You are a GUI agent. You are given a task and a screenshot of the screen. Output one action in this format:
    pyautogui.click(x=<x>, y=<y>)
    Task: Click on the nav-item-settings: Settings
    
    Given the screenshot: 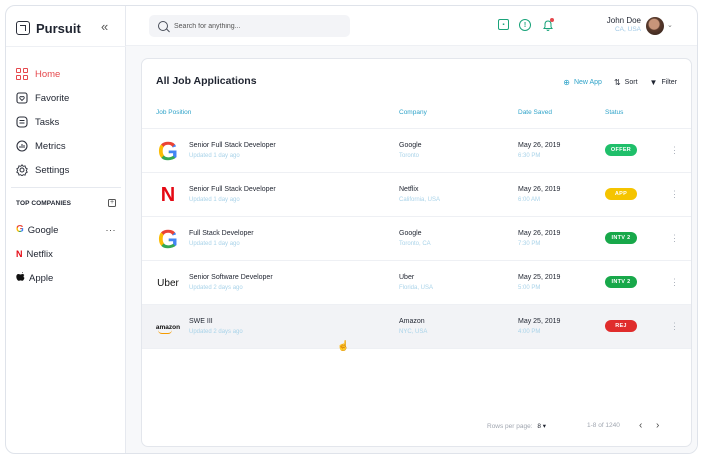 What is the action you would take?
    pyautogui.click(x=42, y=170)
    